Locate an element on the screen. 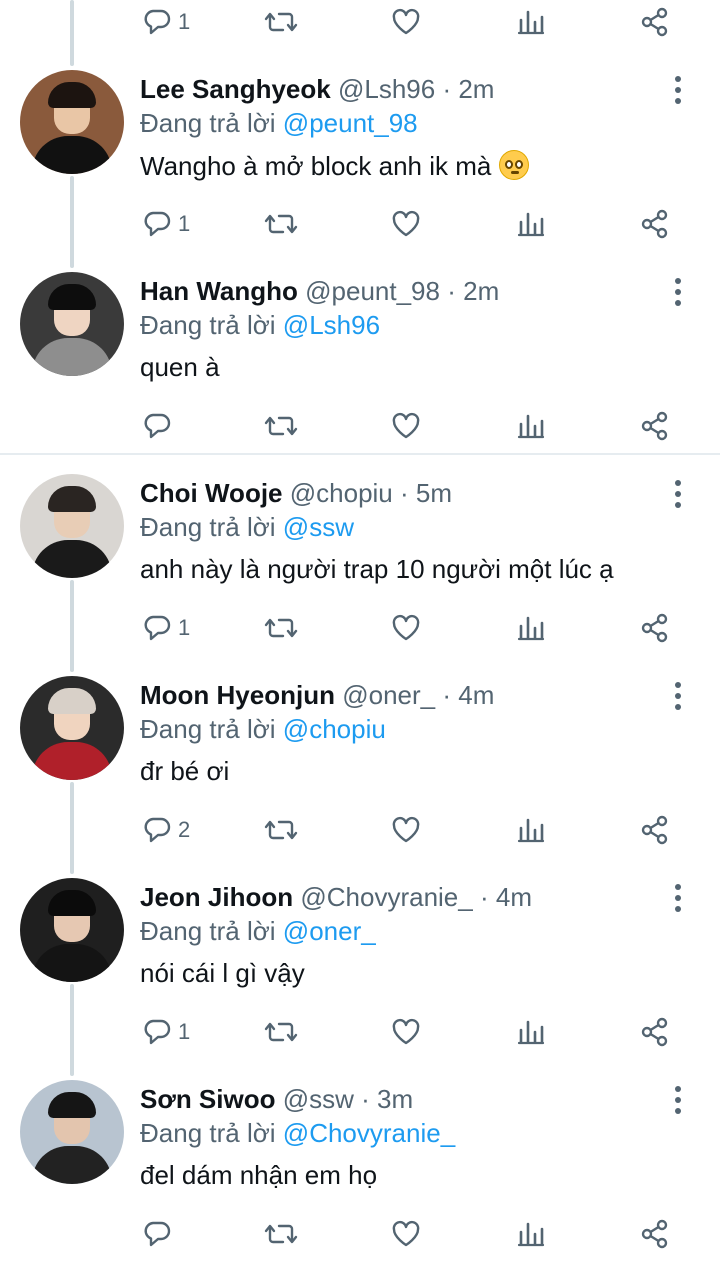 The height and width of the screenshot is (1261, 720). mention-link: @peunt_98 is located at coordinates (350, 123).